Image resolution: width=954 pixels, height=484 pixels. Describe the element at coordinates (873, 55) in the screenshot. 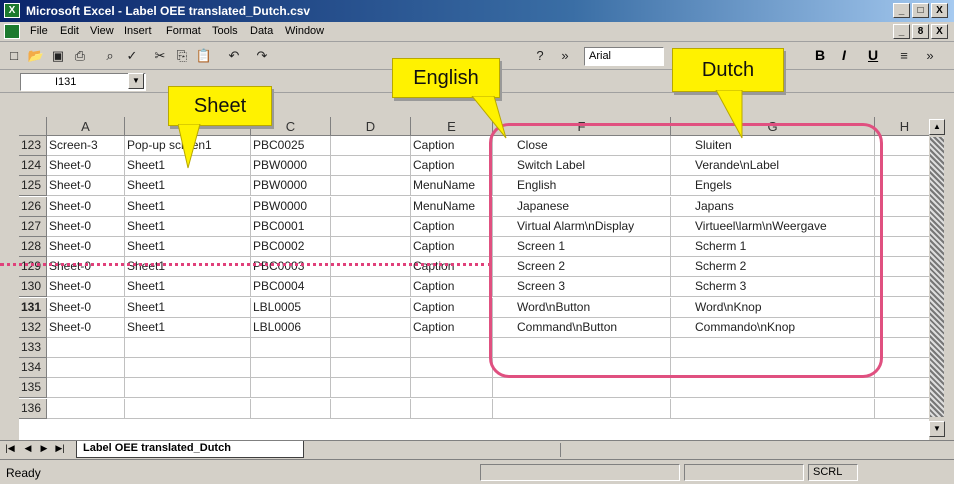

I see `underline-button: U` at that location.